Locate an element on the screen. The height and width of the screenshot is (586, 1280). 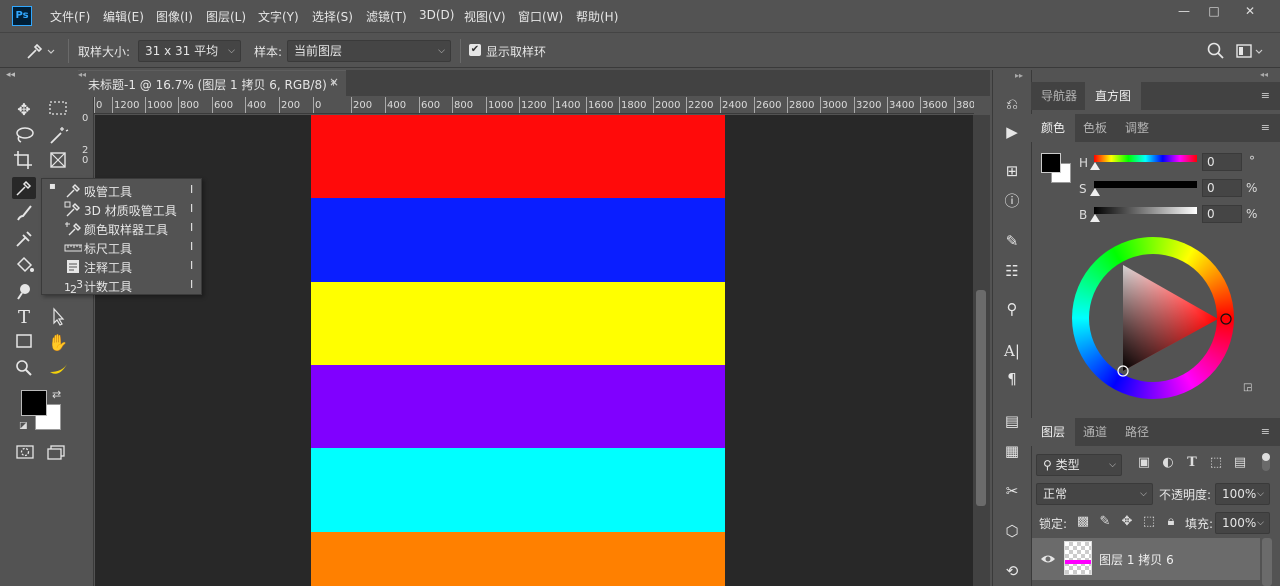
hand-tool-icon: ✋ is located at coordinates (58, 343).